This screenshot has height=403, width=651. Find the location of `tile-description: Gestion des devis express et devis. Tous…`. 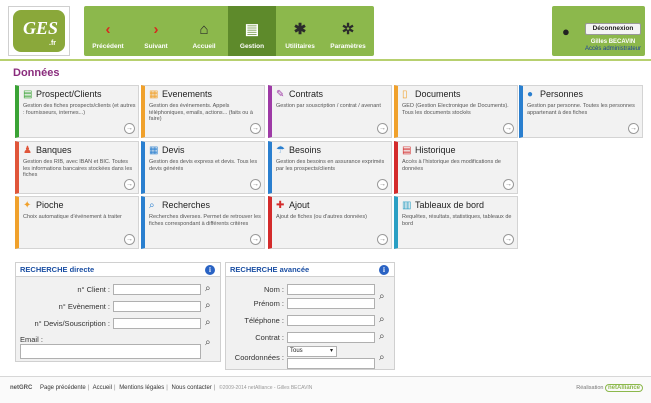

tile-description: Gestion des devis express et devis. Tous… is located at coordinates (203, 165).